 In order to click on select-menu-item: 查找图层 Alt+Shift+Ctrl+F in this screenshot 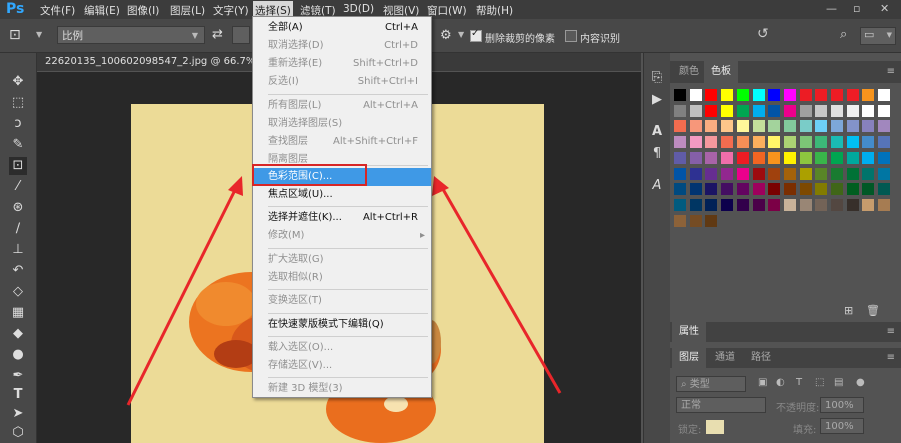, I will do `click(342, 142)`.